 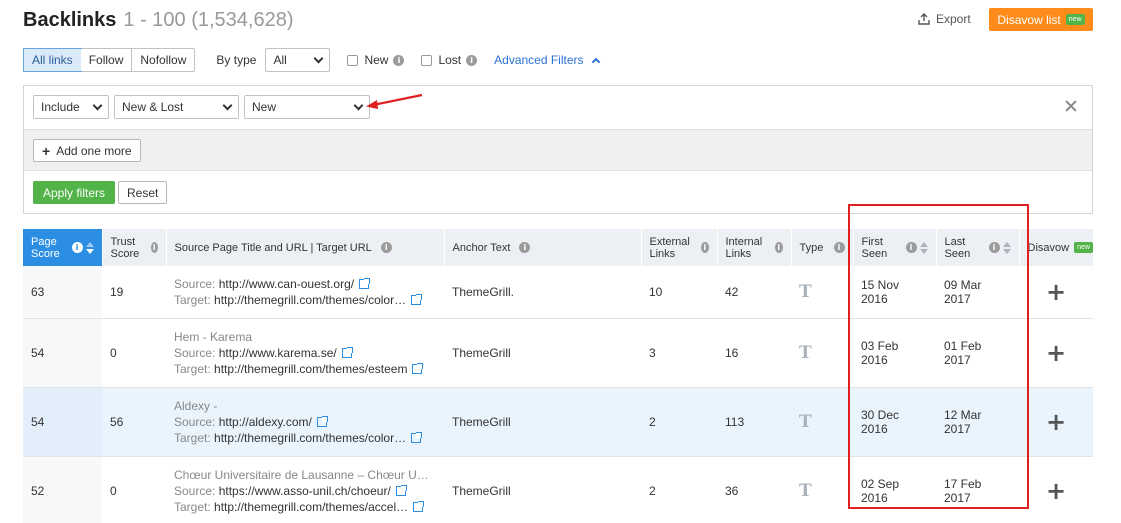 I want to click on column-trust-score: Trust Score i, so click(x=134, y=247).